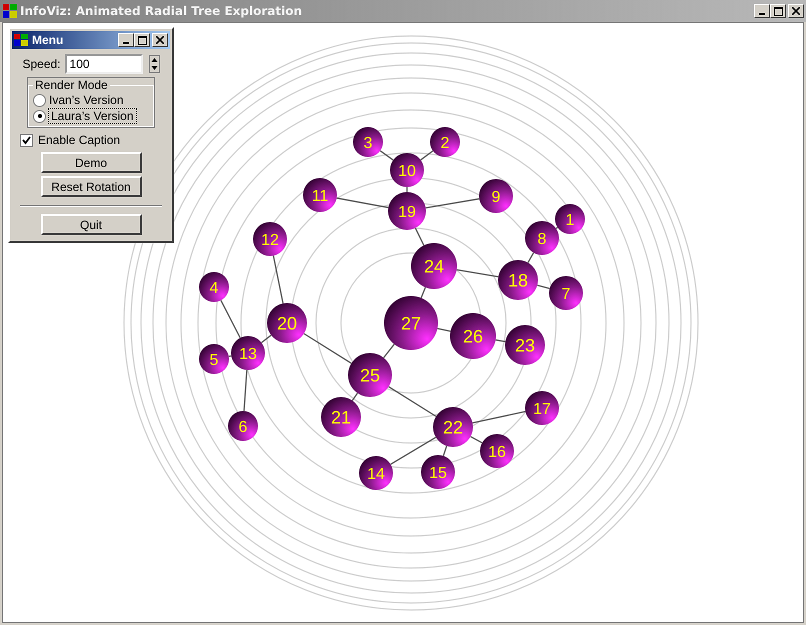 The image size is (806, 625). I want to click on radio-option: Laura’s Version, so click(91, 116).